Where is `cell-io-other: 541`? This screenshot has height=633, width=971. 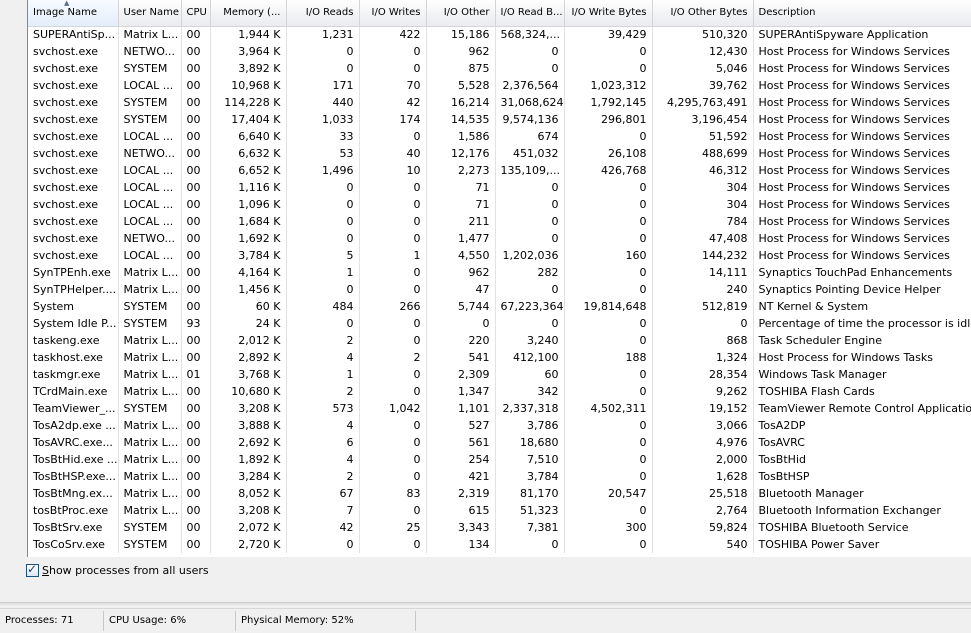 cell-io-other: 541 is located at coordinates (461, 357).